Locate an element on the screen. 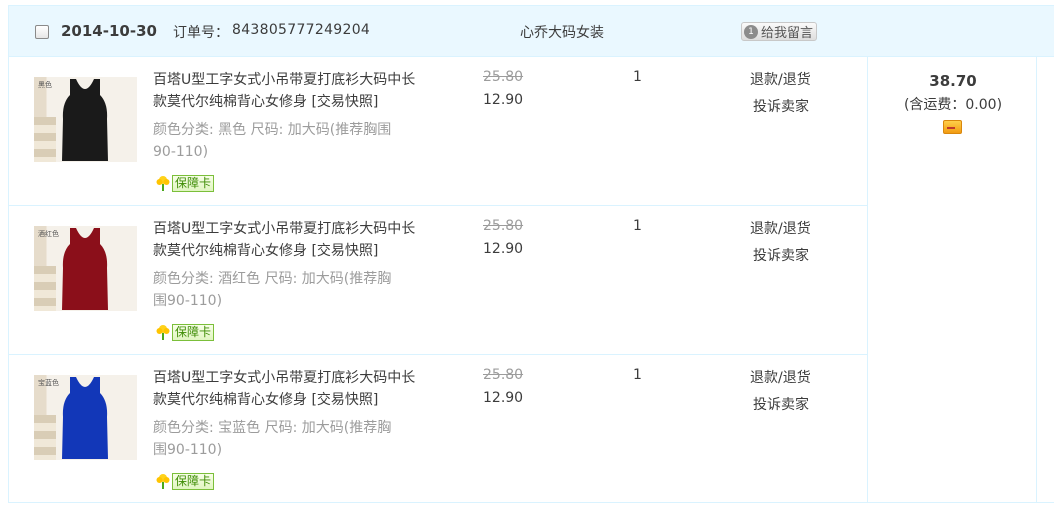 This screenshot has height=510, width=1054. product-thumbnail: 宝蓝色 is located at coordinates (85, 417).